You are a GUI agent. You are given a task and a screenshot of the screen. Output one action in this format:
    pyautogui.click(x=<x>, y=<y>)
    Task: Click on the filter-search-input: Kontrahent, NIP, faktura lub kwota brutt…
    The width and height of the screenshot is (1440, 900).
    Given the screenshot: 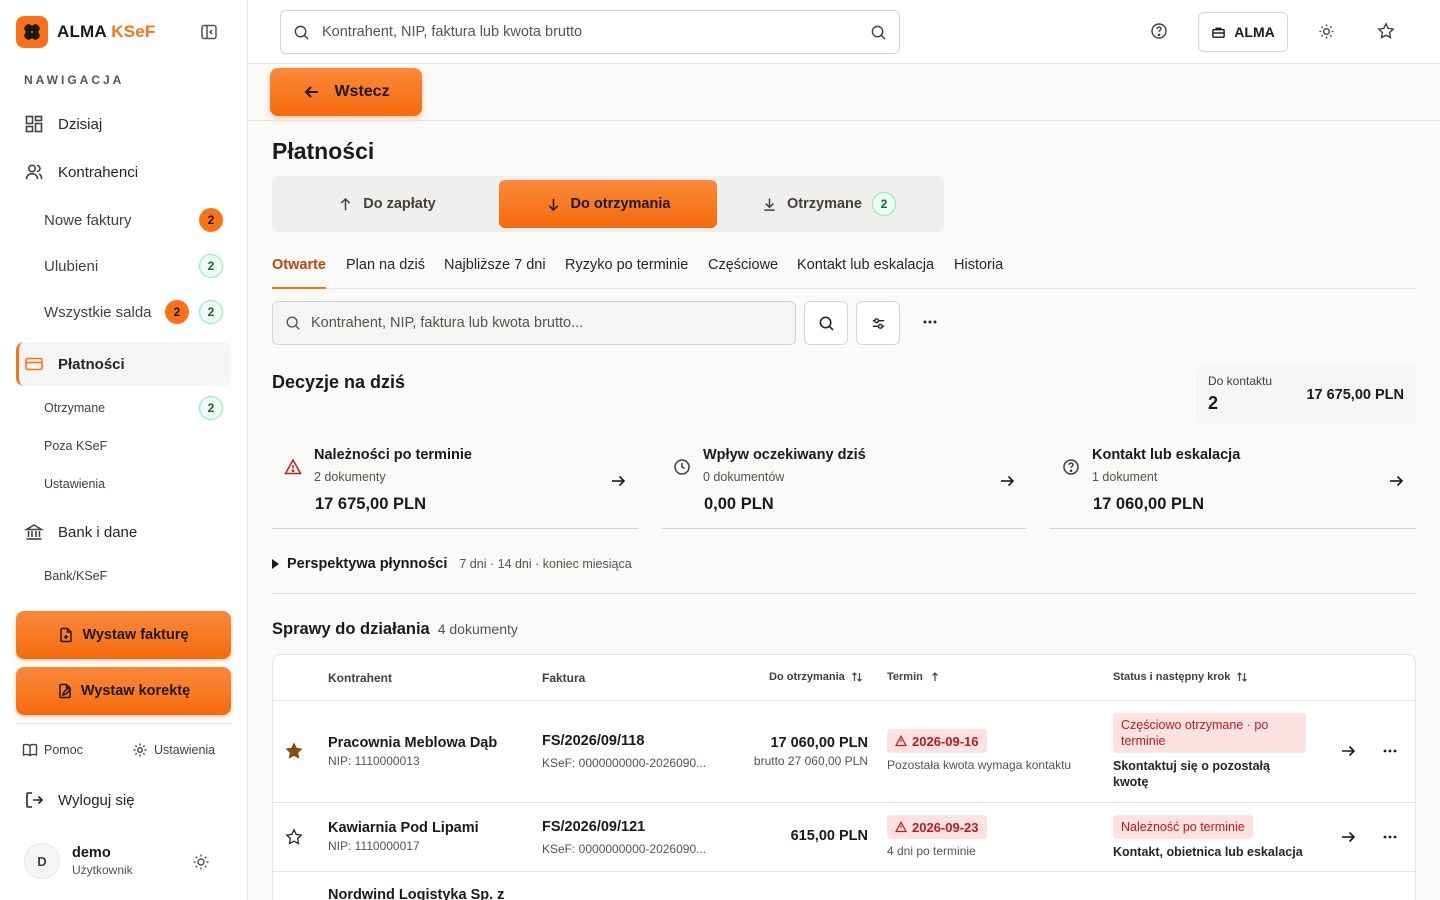 What is the action you would take?
    pyautogui.click(x=534, y=323)
    